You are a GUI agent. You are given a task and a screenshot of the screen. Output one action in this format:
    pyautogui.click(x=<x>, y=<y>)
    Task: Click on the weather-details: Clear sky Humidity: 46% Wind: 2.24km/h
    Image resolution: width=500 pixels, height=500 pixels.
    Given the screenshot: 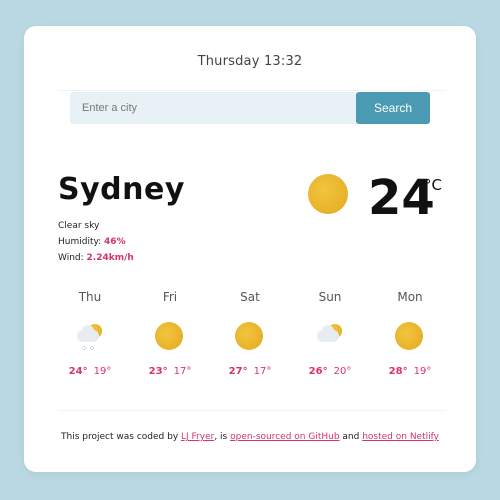 What is the action you would take?
    pyautogui.click(x=96, y=242)
    